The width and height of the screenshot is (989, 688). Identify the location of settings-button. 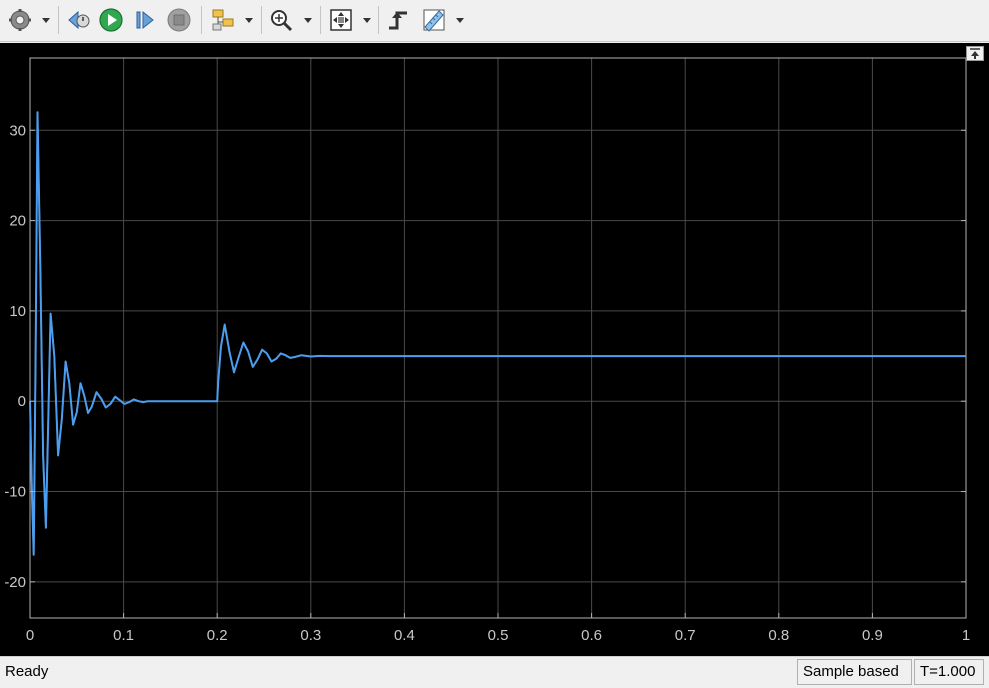
(20, 20).